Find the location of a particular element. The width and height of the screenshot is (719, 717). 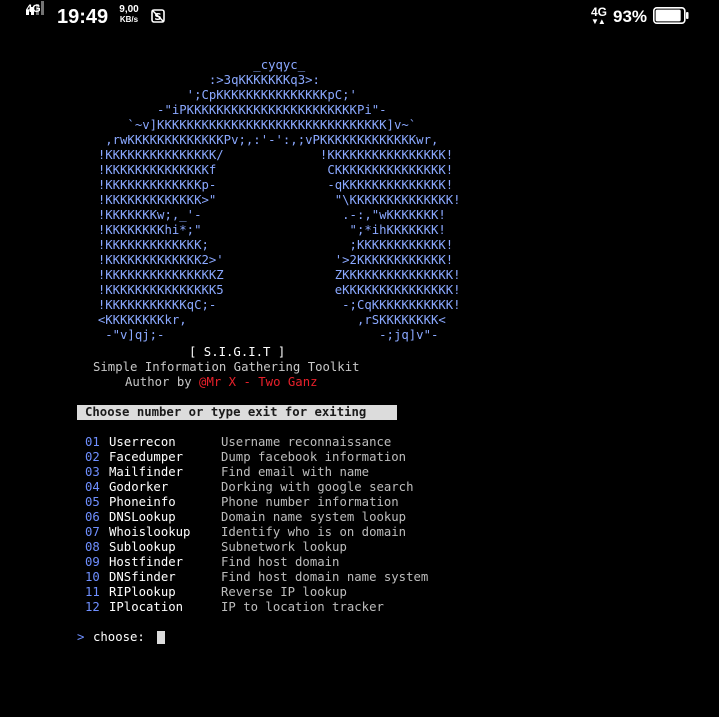

menu-item-name: IPlocation is located at coordinates (146, 607).